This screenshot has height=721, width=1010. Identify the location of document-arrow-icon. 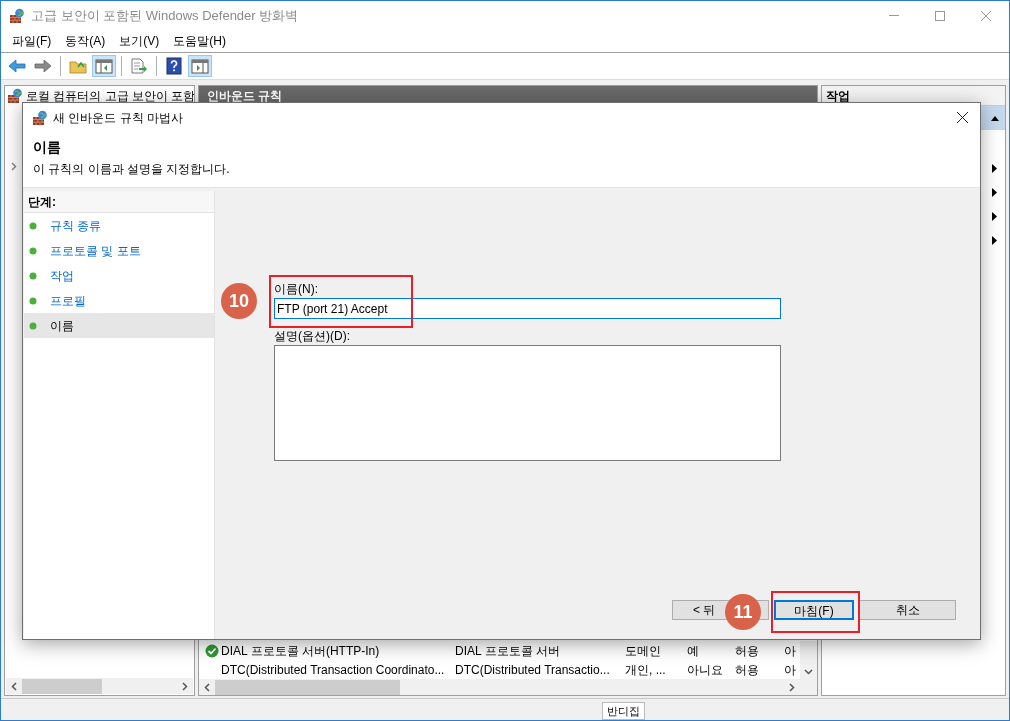
(139, 66).